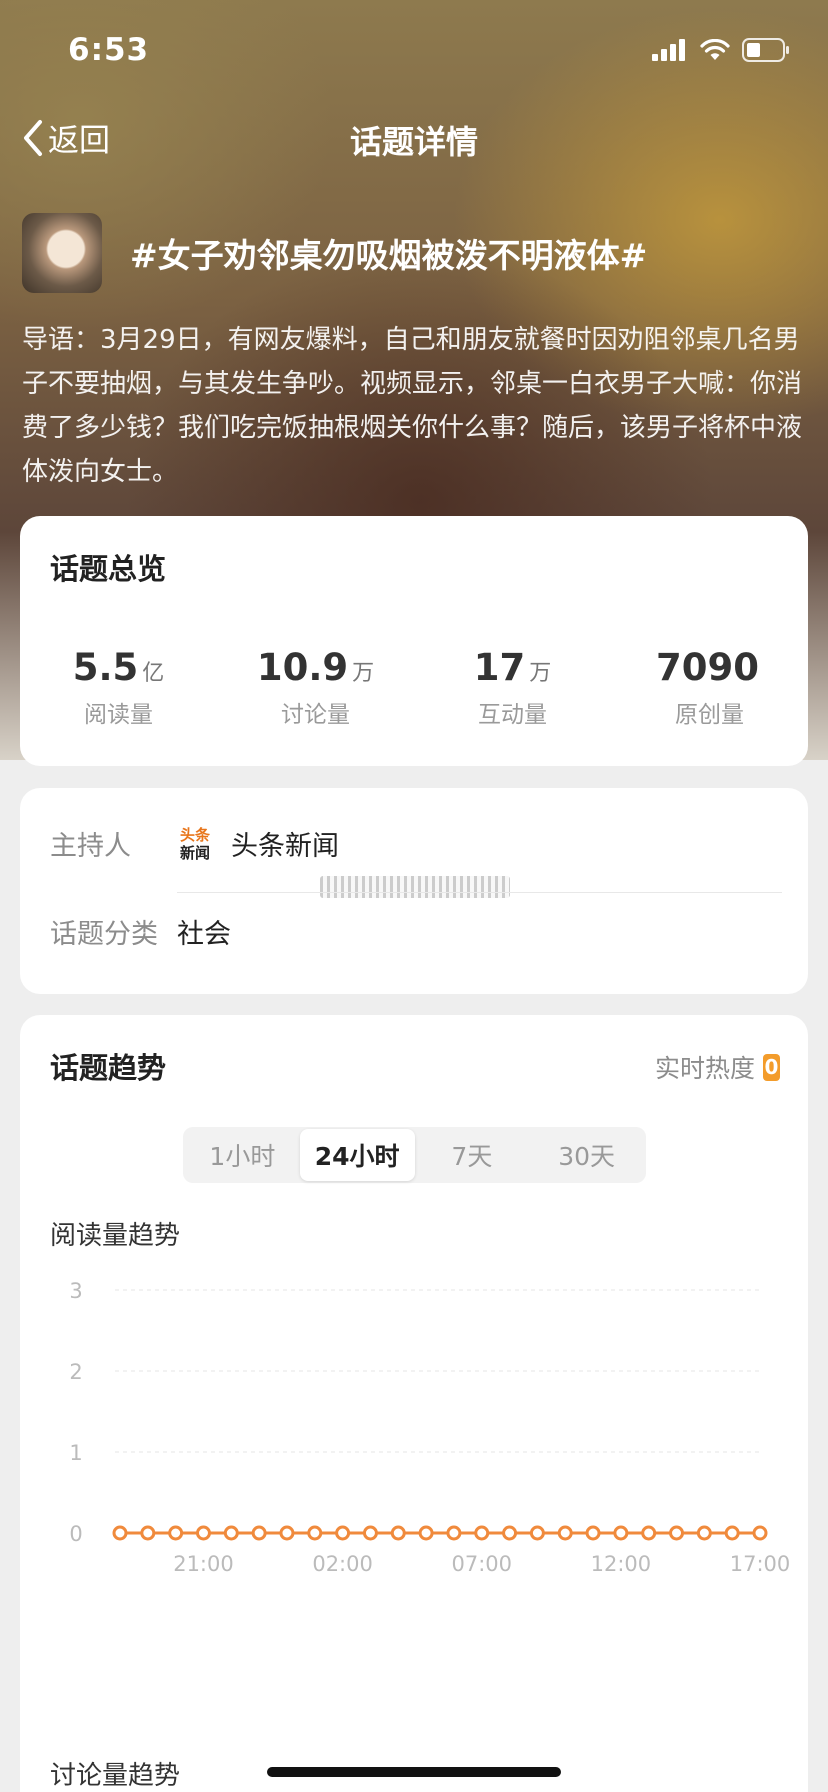 This screenshot has width=828, height=1792. I want to click on info-card: 主持人 头条 新闻 头条新闻 话题分类 社会, so click(414, 891).